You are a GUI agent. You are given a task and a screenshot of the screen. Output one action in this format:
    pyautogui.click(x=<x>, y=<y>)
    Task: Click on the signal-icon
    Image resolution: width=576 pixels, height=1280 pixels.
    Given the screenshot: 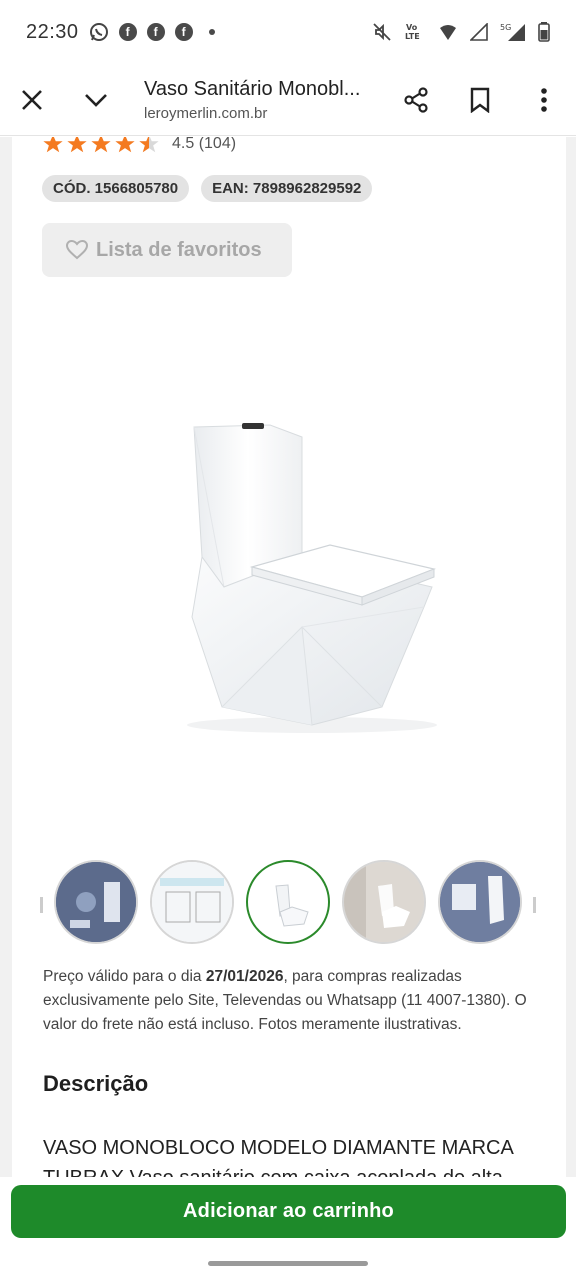 What is the action you would take?
    pyautogui.click(x=479, y=32)
    